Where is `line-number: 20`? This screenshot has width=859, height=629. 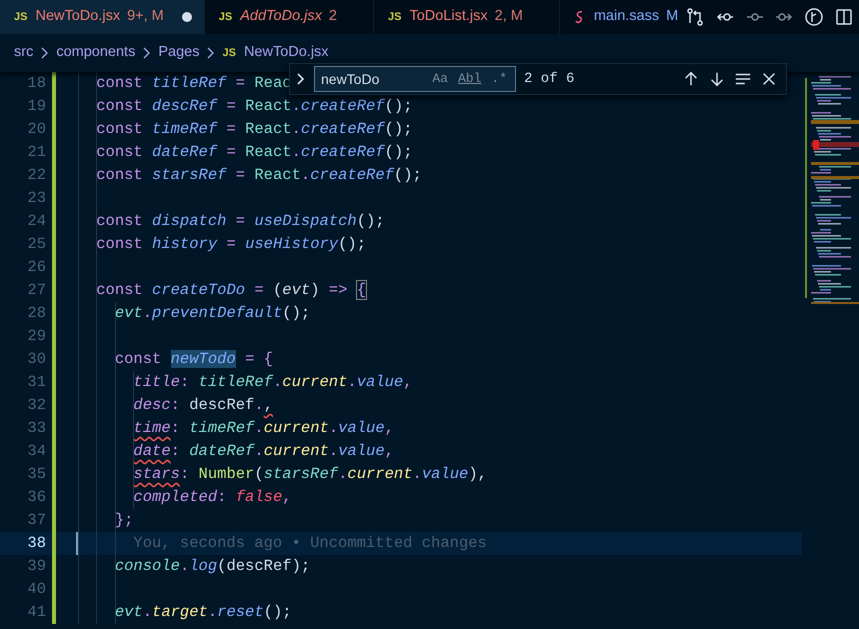
line-number: 20 is located at coordinates (36, 129).